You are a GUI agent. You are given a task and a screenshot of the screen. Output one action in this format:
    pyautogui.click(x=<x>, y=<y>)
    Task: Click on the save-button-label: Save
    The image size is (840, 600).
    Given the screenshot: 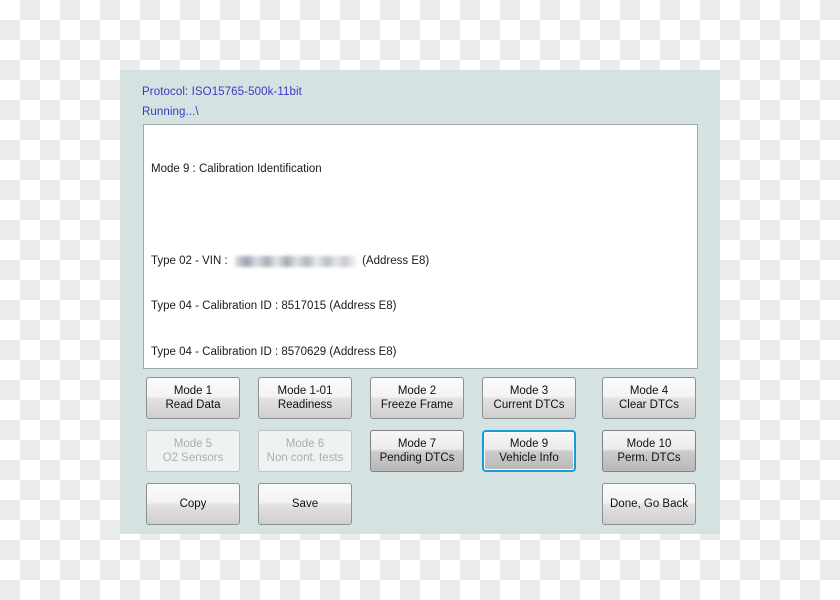 What is the action you would take?
    pyautogui.click(x=305, y=504)
    